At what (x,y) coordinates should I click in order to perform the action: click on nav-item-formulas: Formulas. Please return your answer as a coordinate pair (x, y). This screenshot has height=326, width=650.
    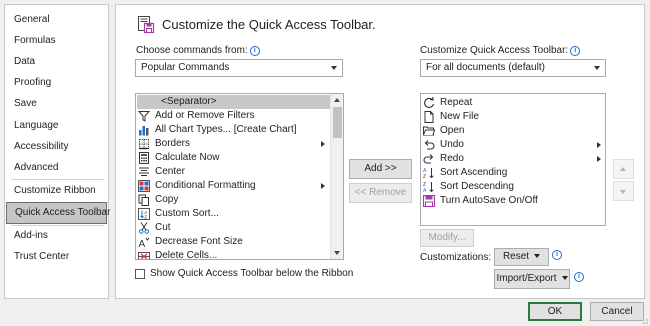
    Looking at the image, I should click on (56, 41).